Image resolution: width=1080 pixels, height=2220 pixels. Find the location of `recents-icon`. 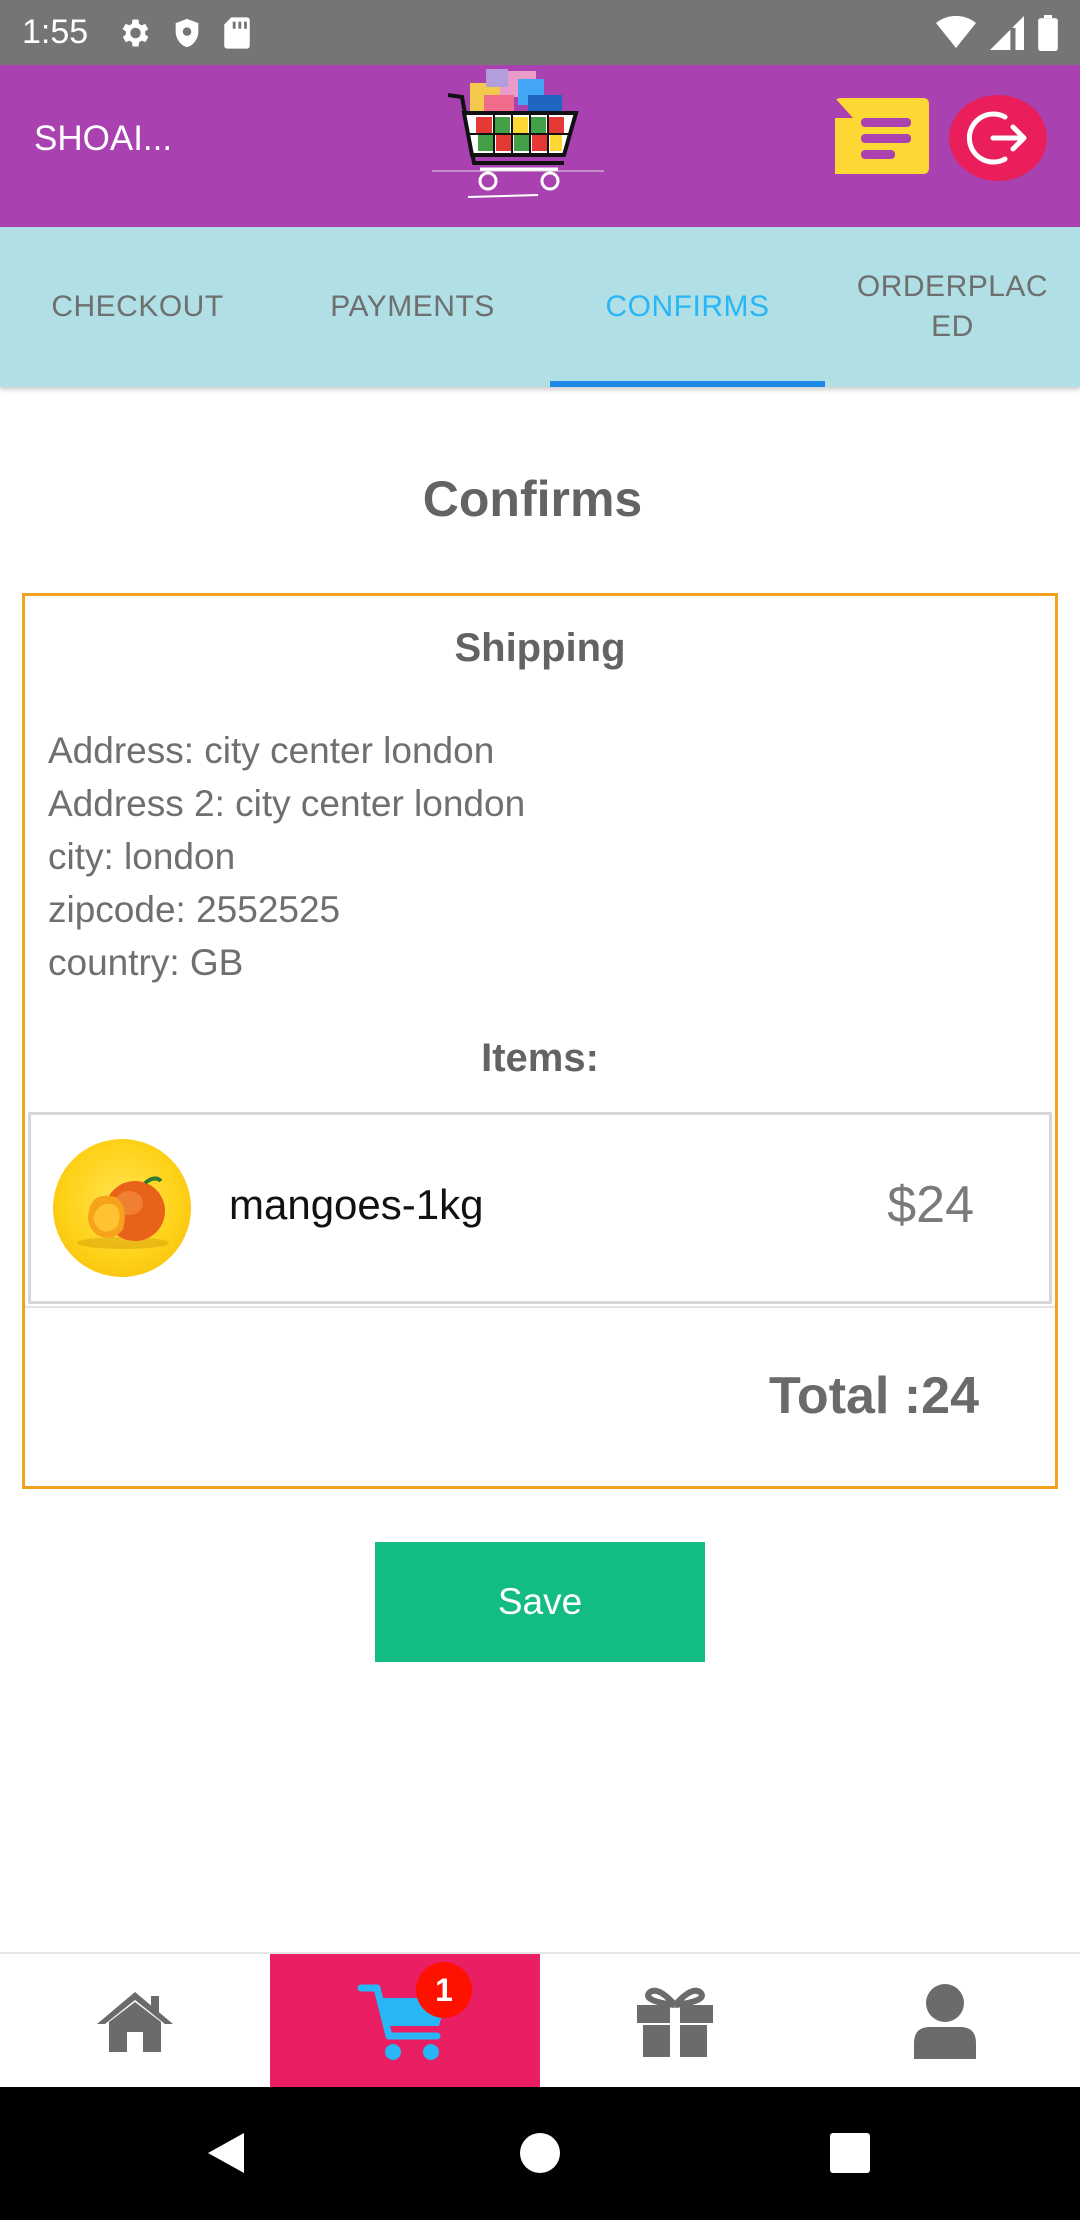

recents-icon is located at coordinates (850, 2153).